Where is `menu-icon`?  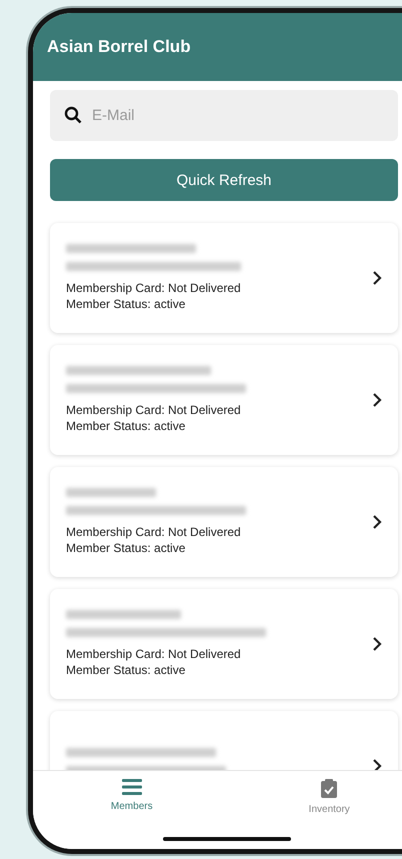
menu-icon is located at coordinates (132, 787).